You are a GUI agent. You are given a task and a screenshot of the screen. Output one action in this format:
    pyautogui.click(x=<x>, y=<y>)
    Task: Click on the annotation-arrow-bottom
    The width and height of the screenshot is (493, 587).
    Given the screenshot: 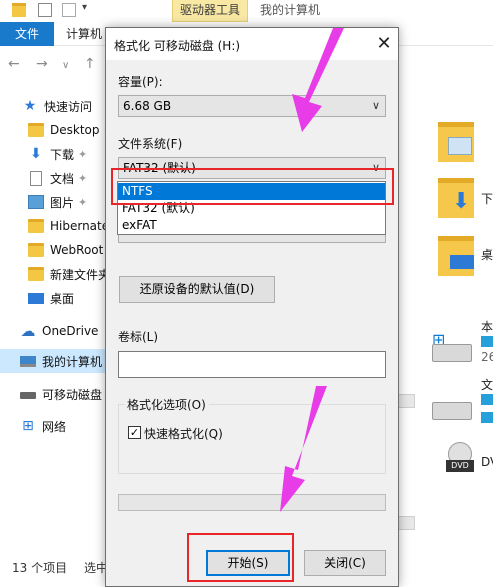 What is the action you would take?
    pyautogui.click(x=303, y=449)
    